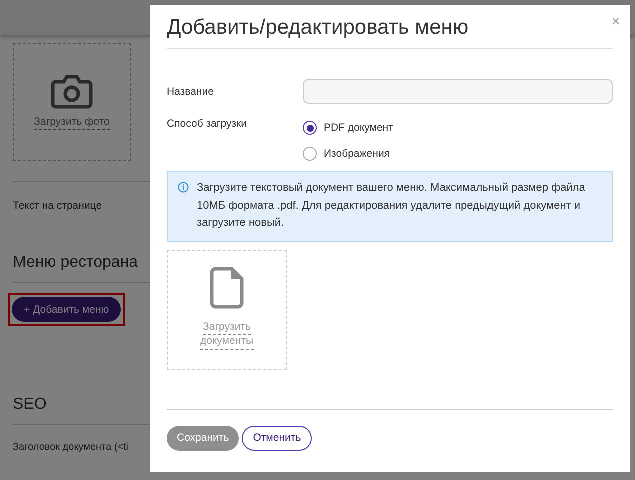 The height and width of the screenshot is (480, 635). I want to click on camera-icon, so click(72, 92).